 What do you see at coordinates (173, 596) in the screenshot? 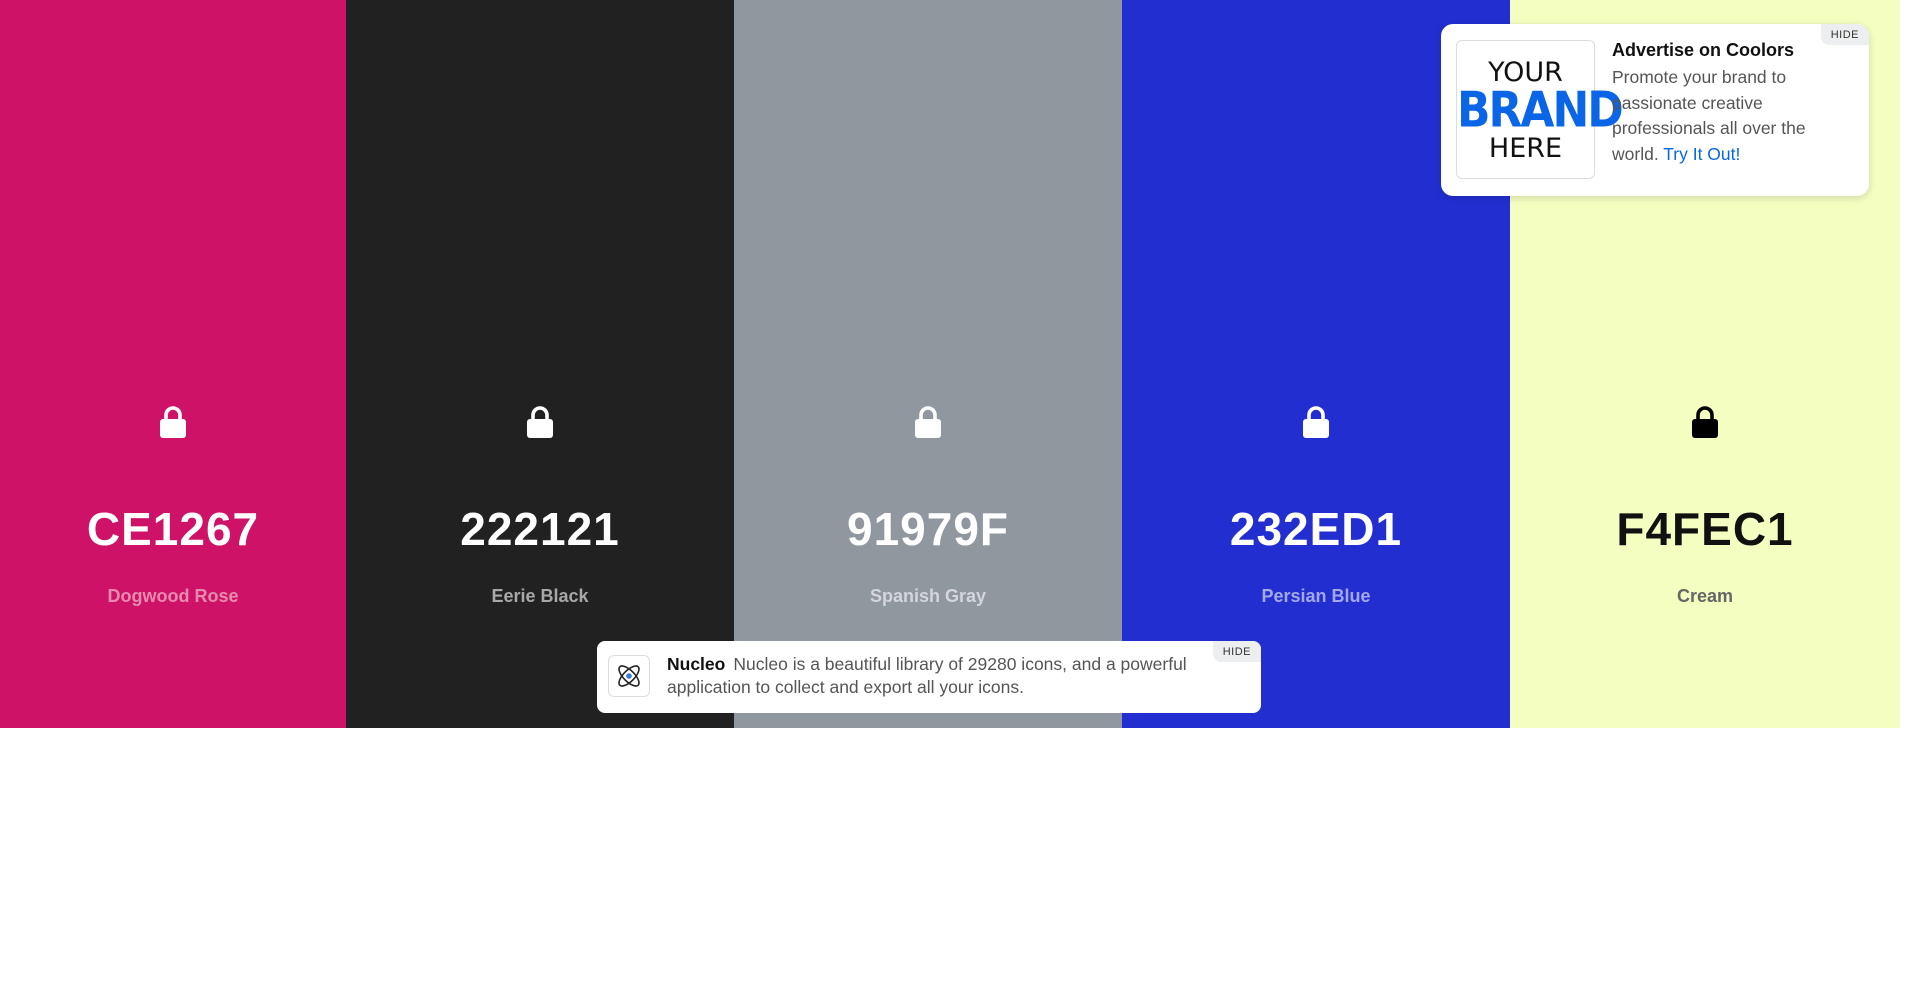
I see `color-name: Dogwood Rose` at bounding box center [173, 596].